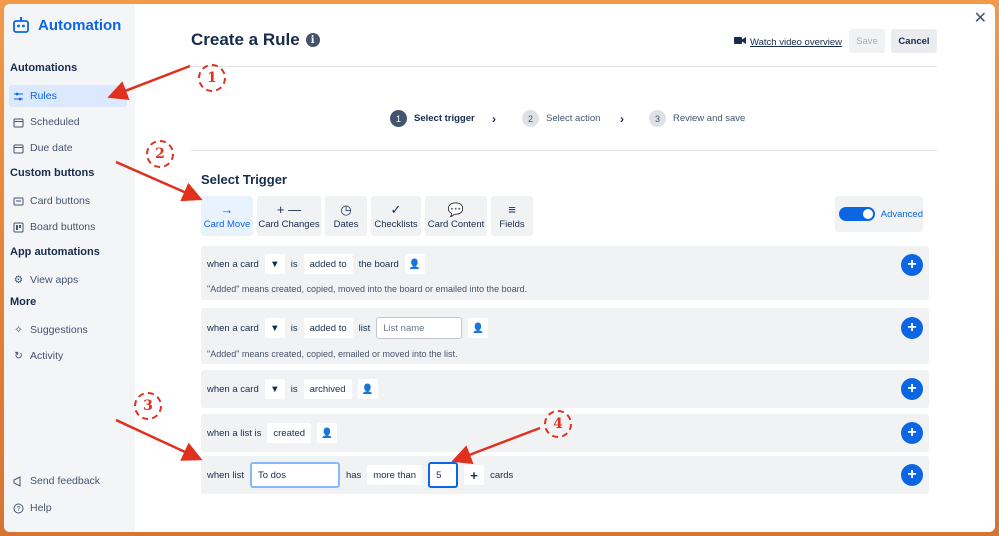  I want to click on comparison-select: more than, so click(395, 475).